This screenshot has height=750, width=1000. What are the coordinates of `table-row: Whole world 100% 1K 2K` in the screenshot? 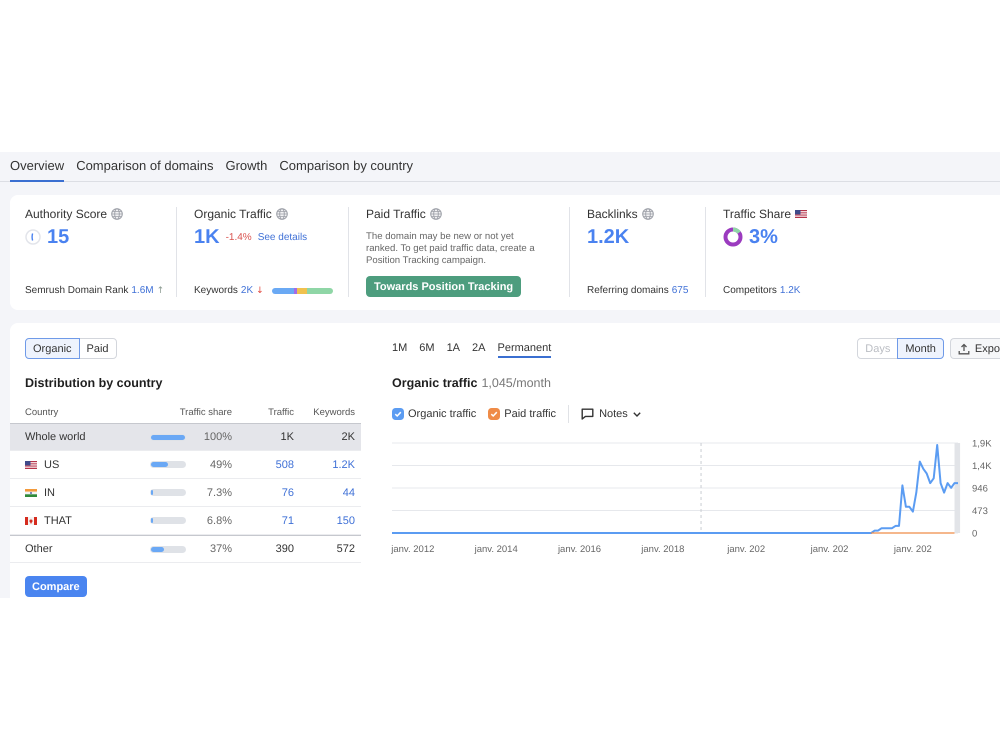 It's located at (185, 437).